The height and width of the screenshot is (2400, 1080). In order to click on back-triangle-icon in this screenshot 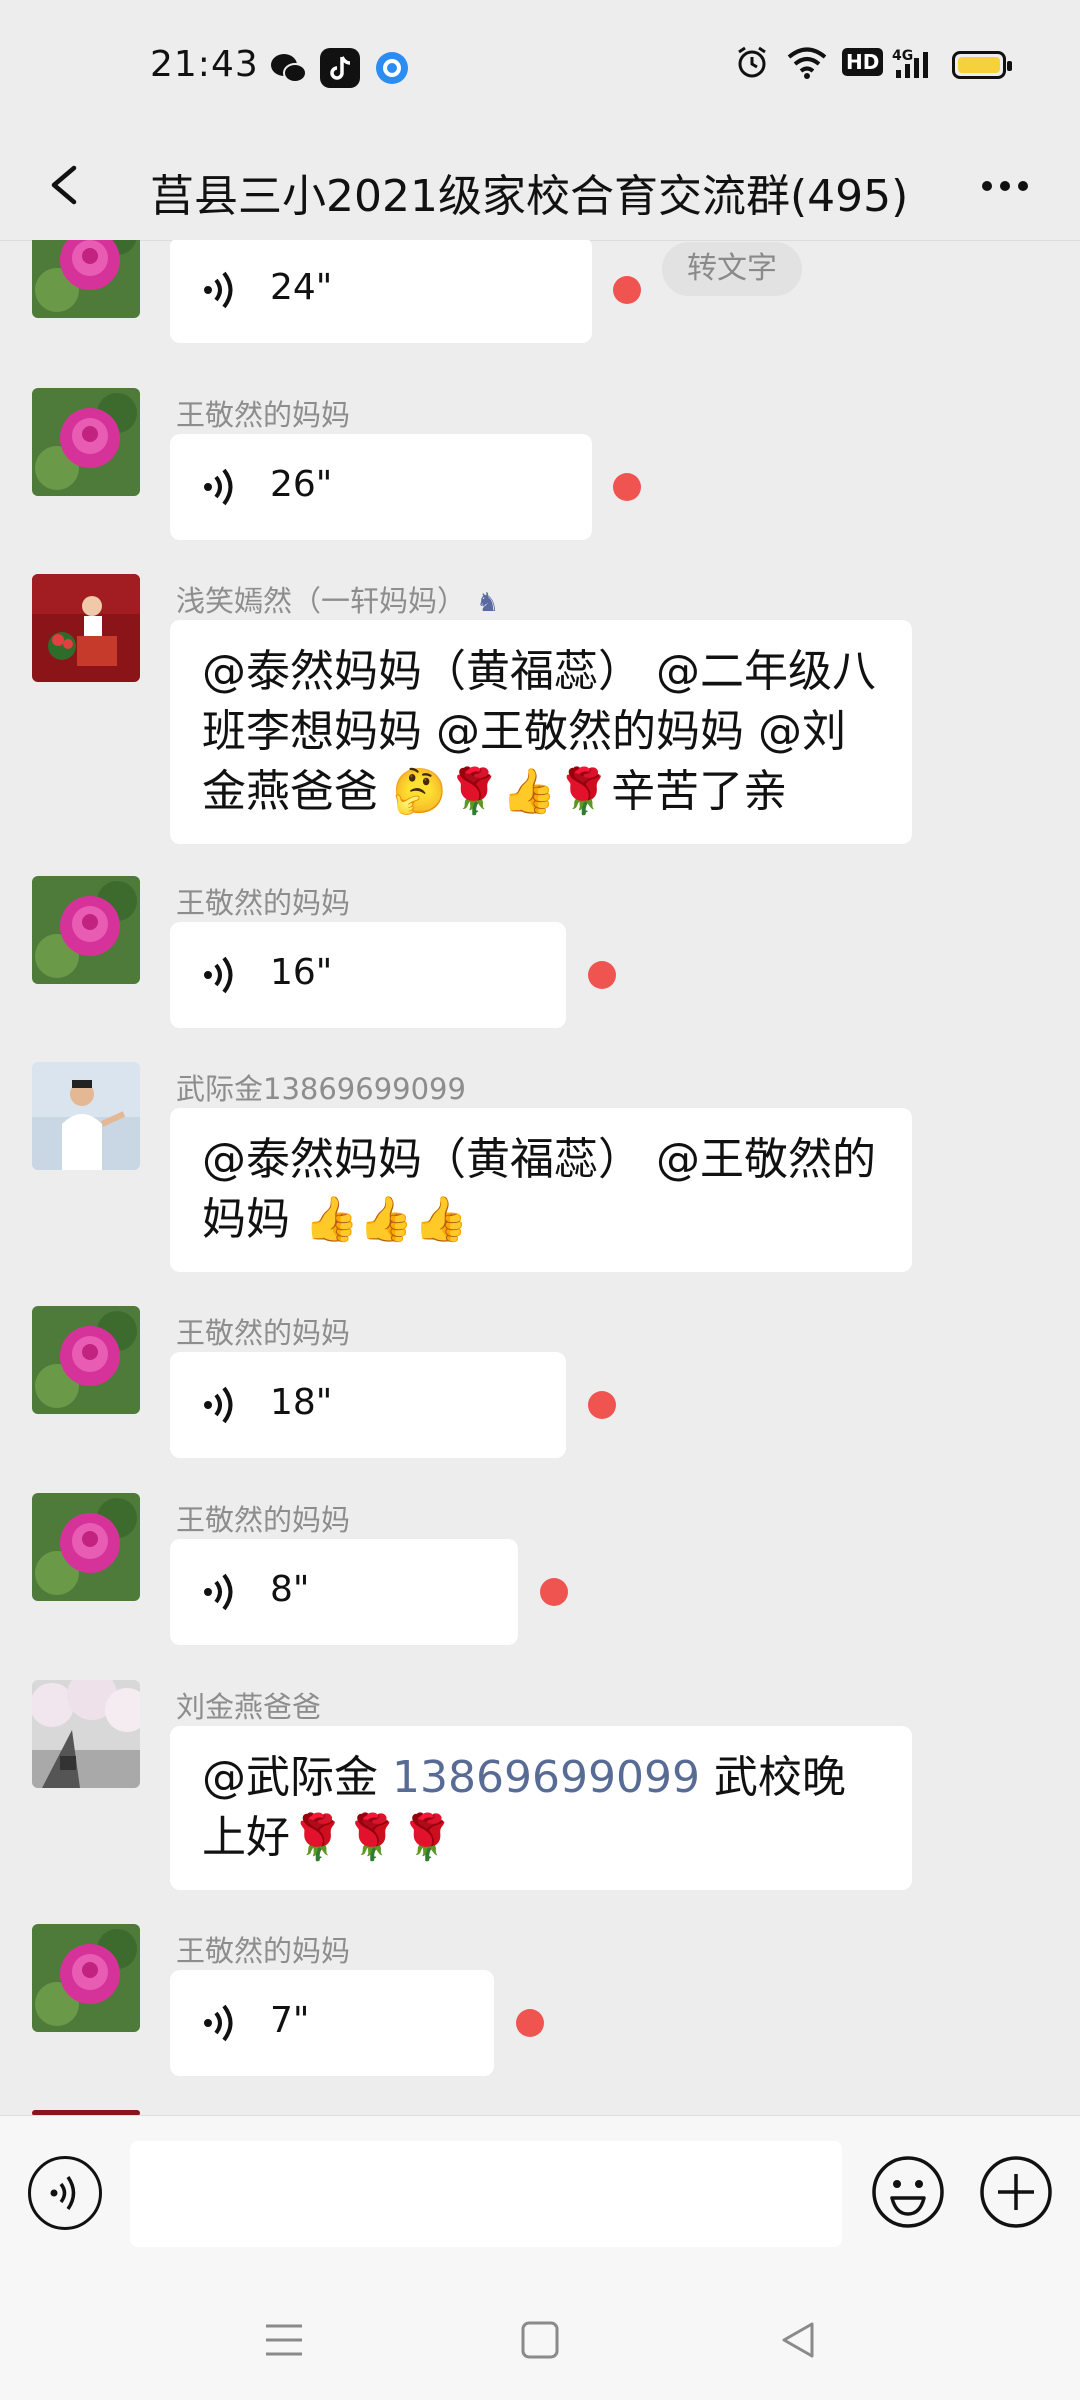, I will do `click(798, 2340)`.